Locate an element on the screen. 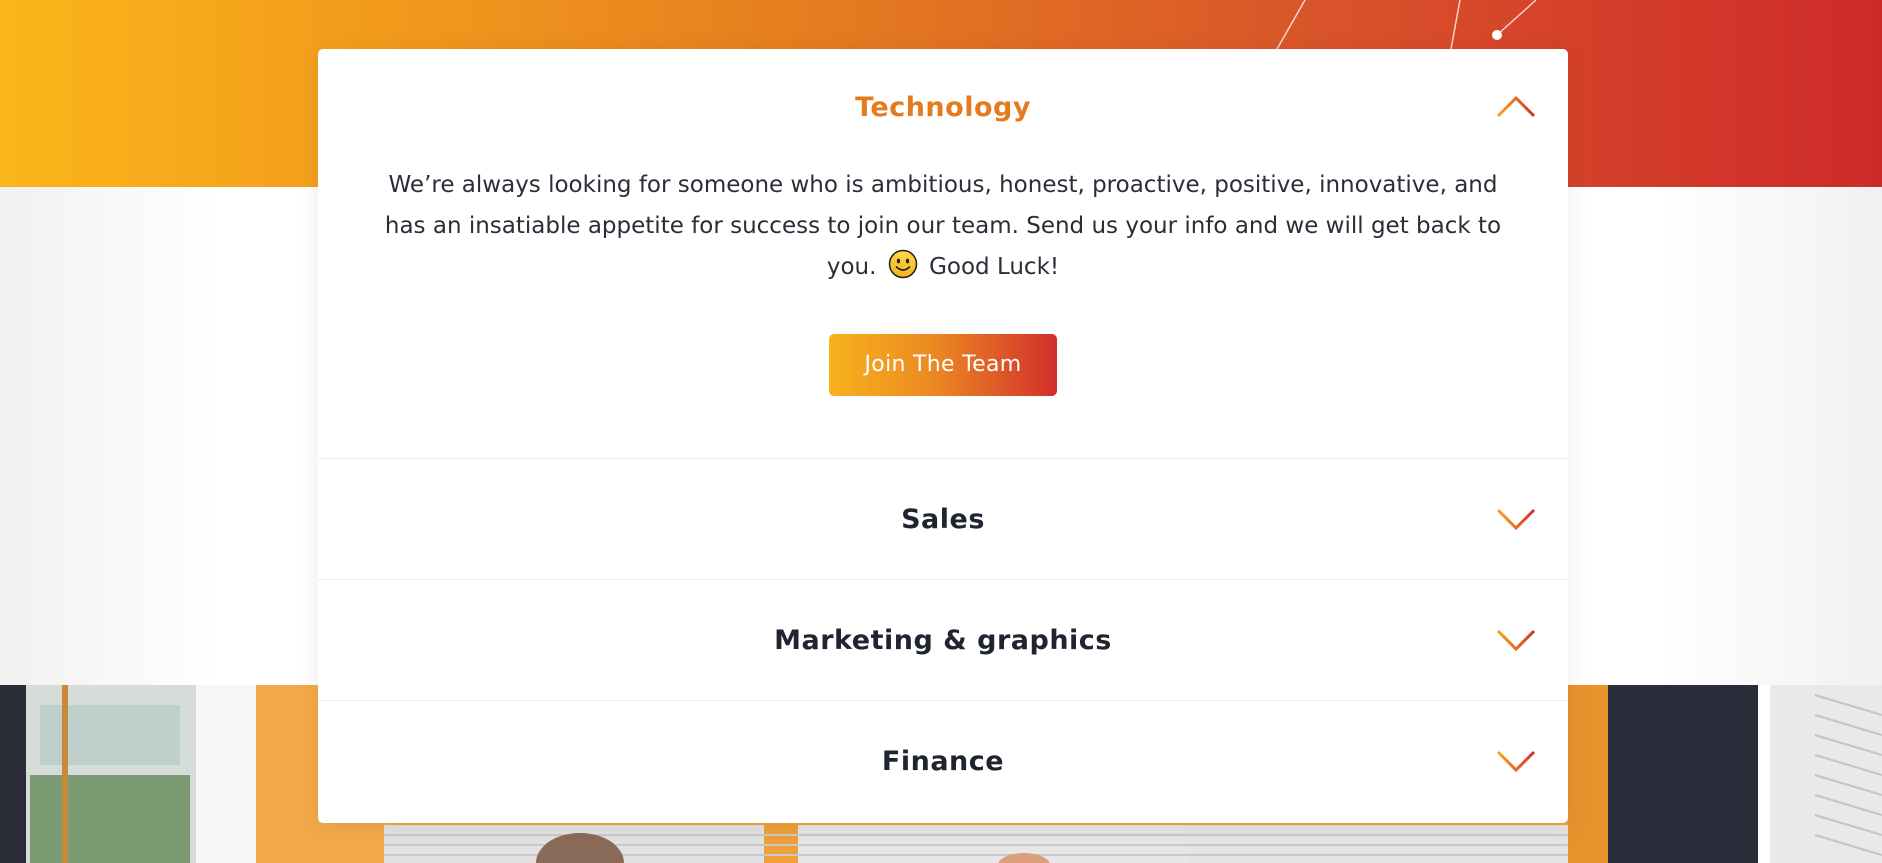 This screenshot has width=1882, height=863. accordion-title: Finance is located at coordinates (943, 761).